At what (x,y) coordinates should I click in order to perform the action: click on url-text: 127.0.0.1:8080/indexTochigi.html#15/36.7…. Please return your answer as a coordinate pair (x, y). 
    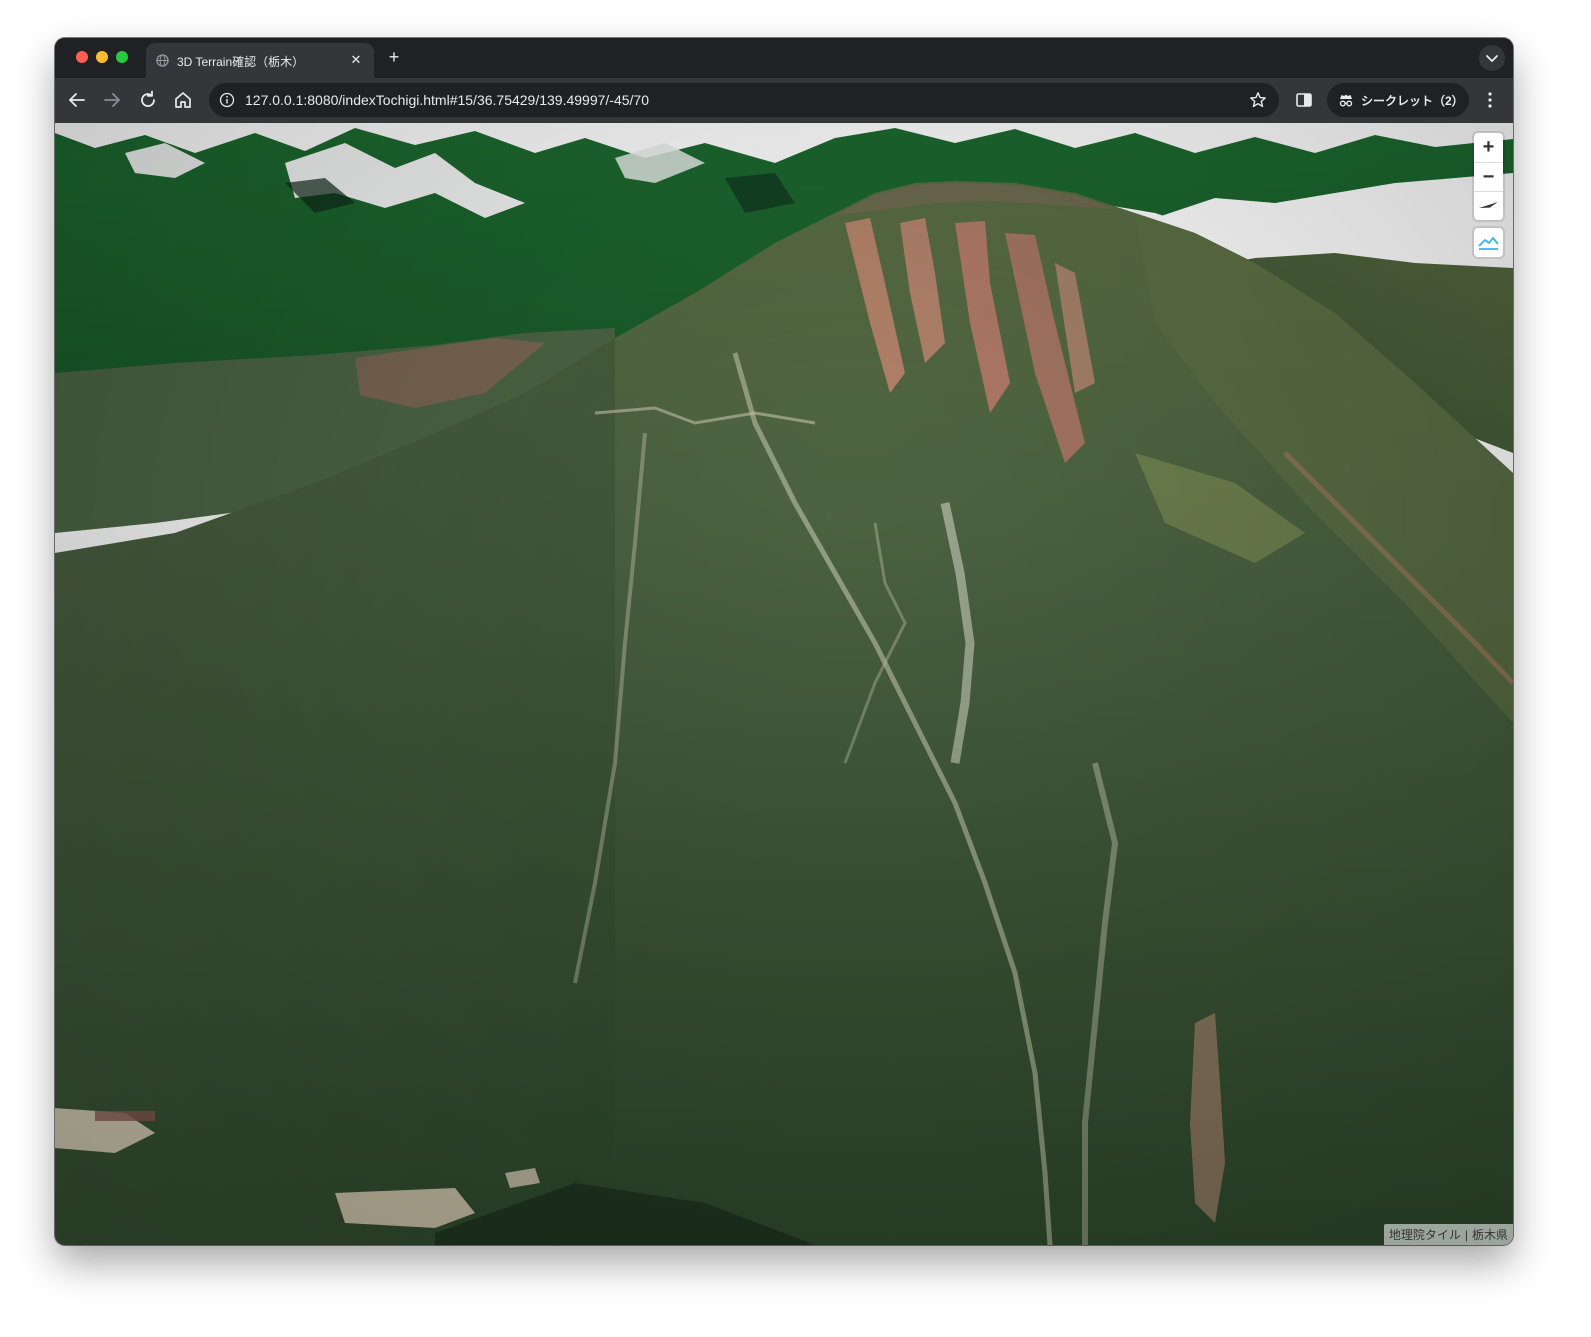
    Looking at the image, I should click on (447, 100).